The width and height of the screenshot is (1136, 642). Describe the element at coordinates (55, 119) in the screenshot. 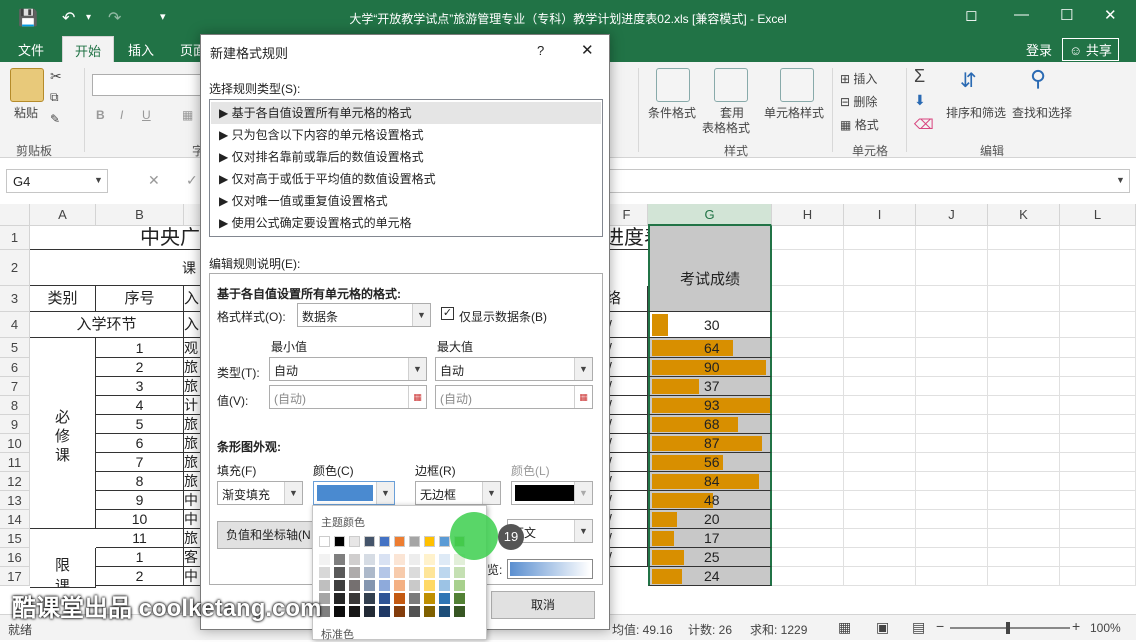

I see `format-painter-icon: ✎` at that location.